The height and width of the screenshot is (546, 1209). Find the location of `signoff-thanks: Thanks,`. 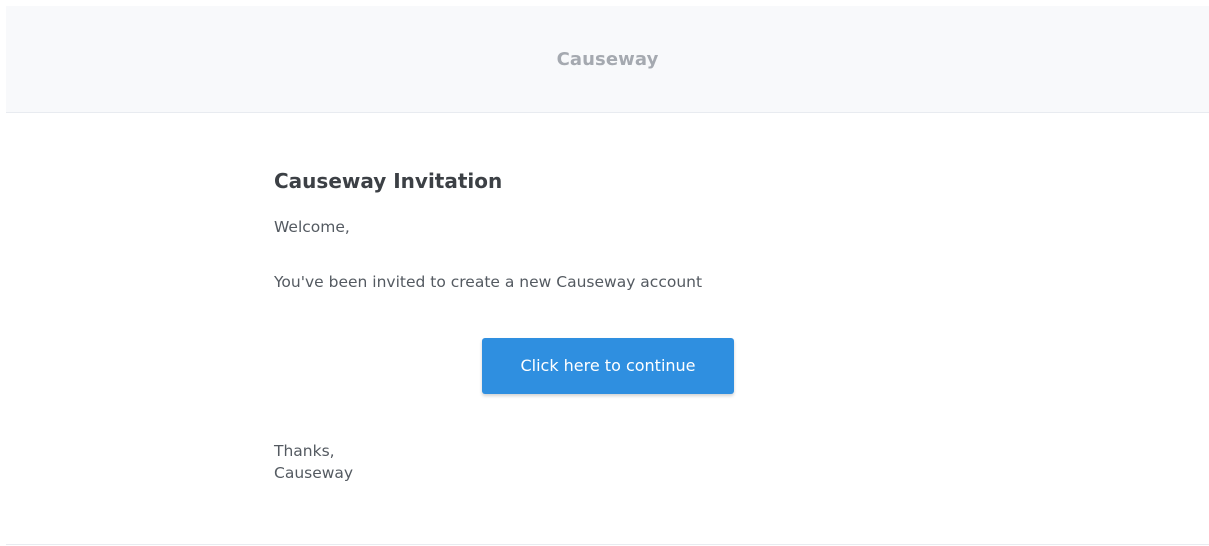

signoff-thanks: Thanks, is located at coordinates (304, 451).